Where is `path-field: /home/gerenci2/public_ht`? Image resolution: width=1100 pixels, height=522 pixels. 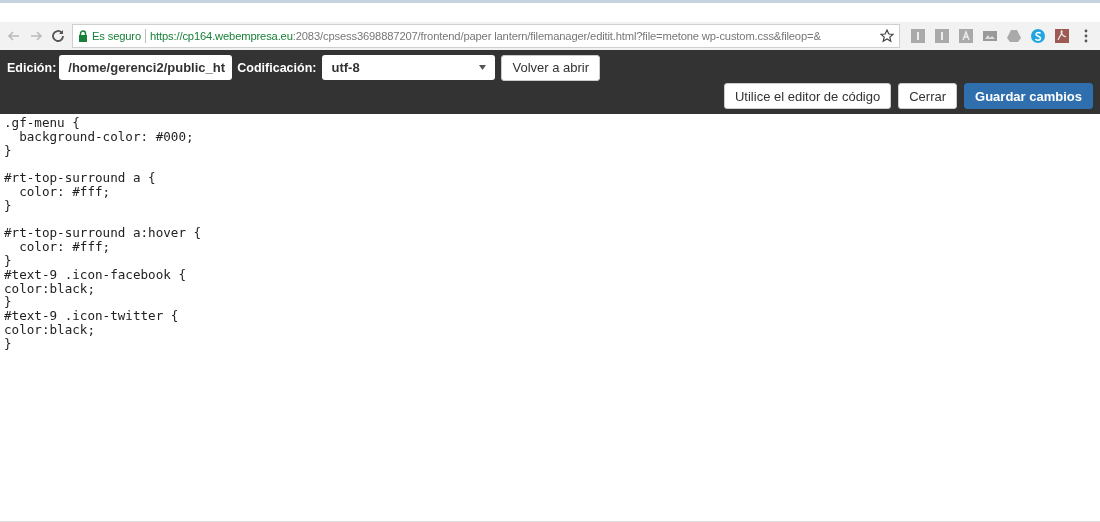
path-field: /home/gerenci2/public_ht is located at coordinates (146, 67).